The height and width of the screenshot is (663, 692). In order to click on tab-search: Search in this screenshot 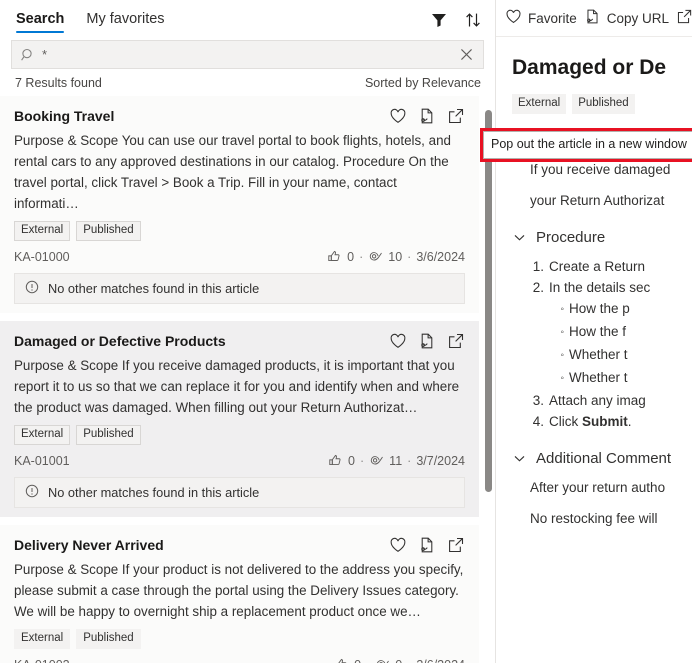, I will do `click(40, 21)`.